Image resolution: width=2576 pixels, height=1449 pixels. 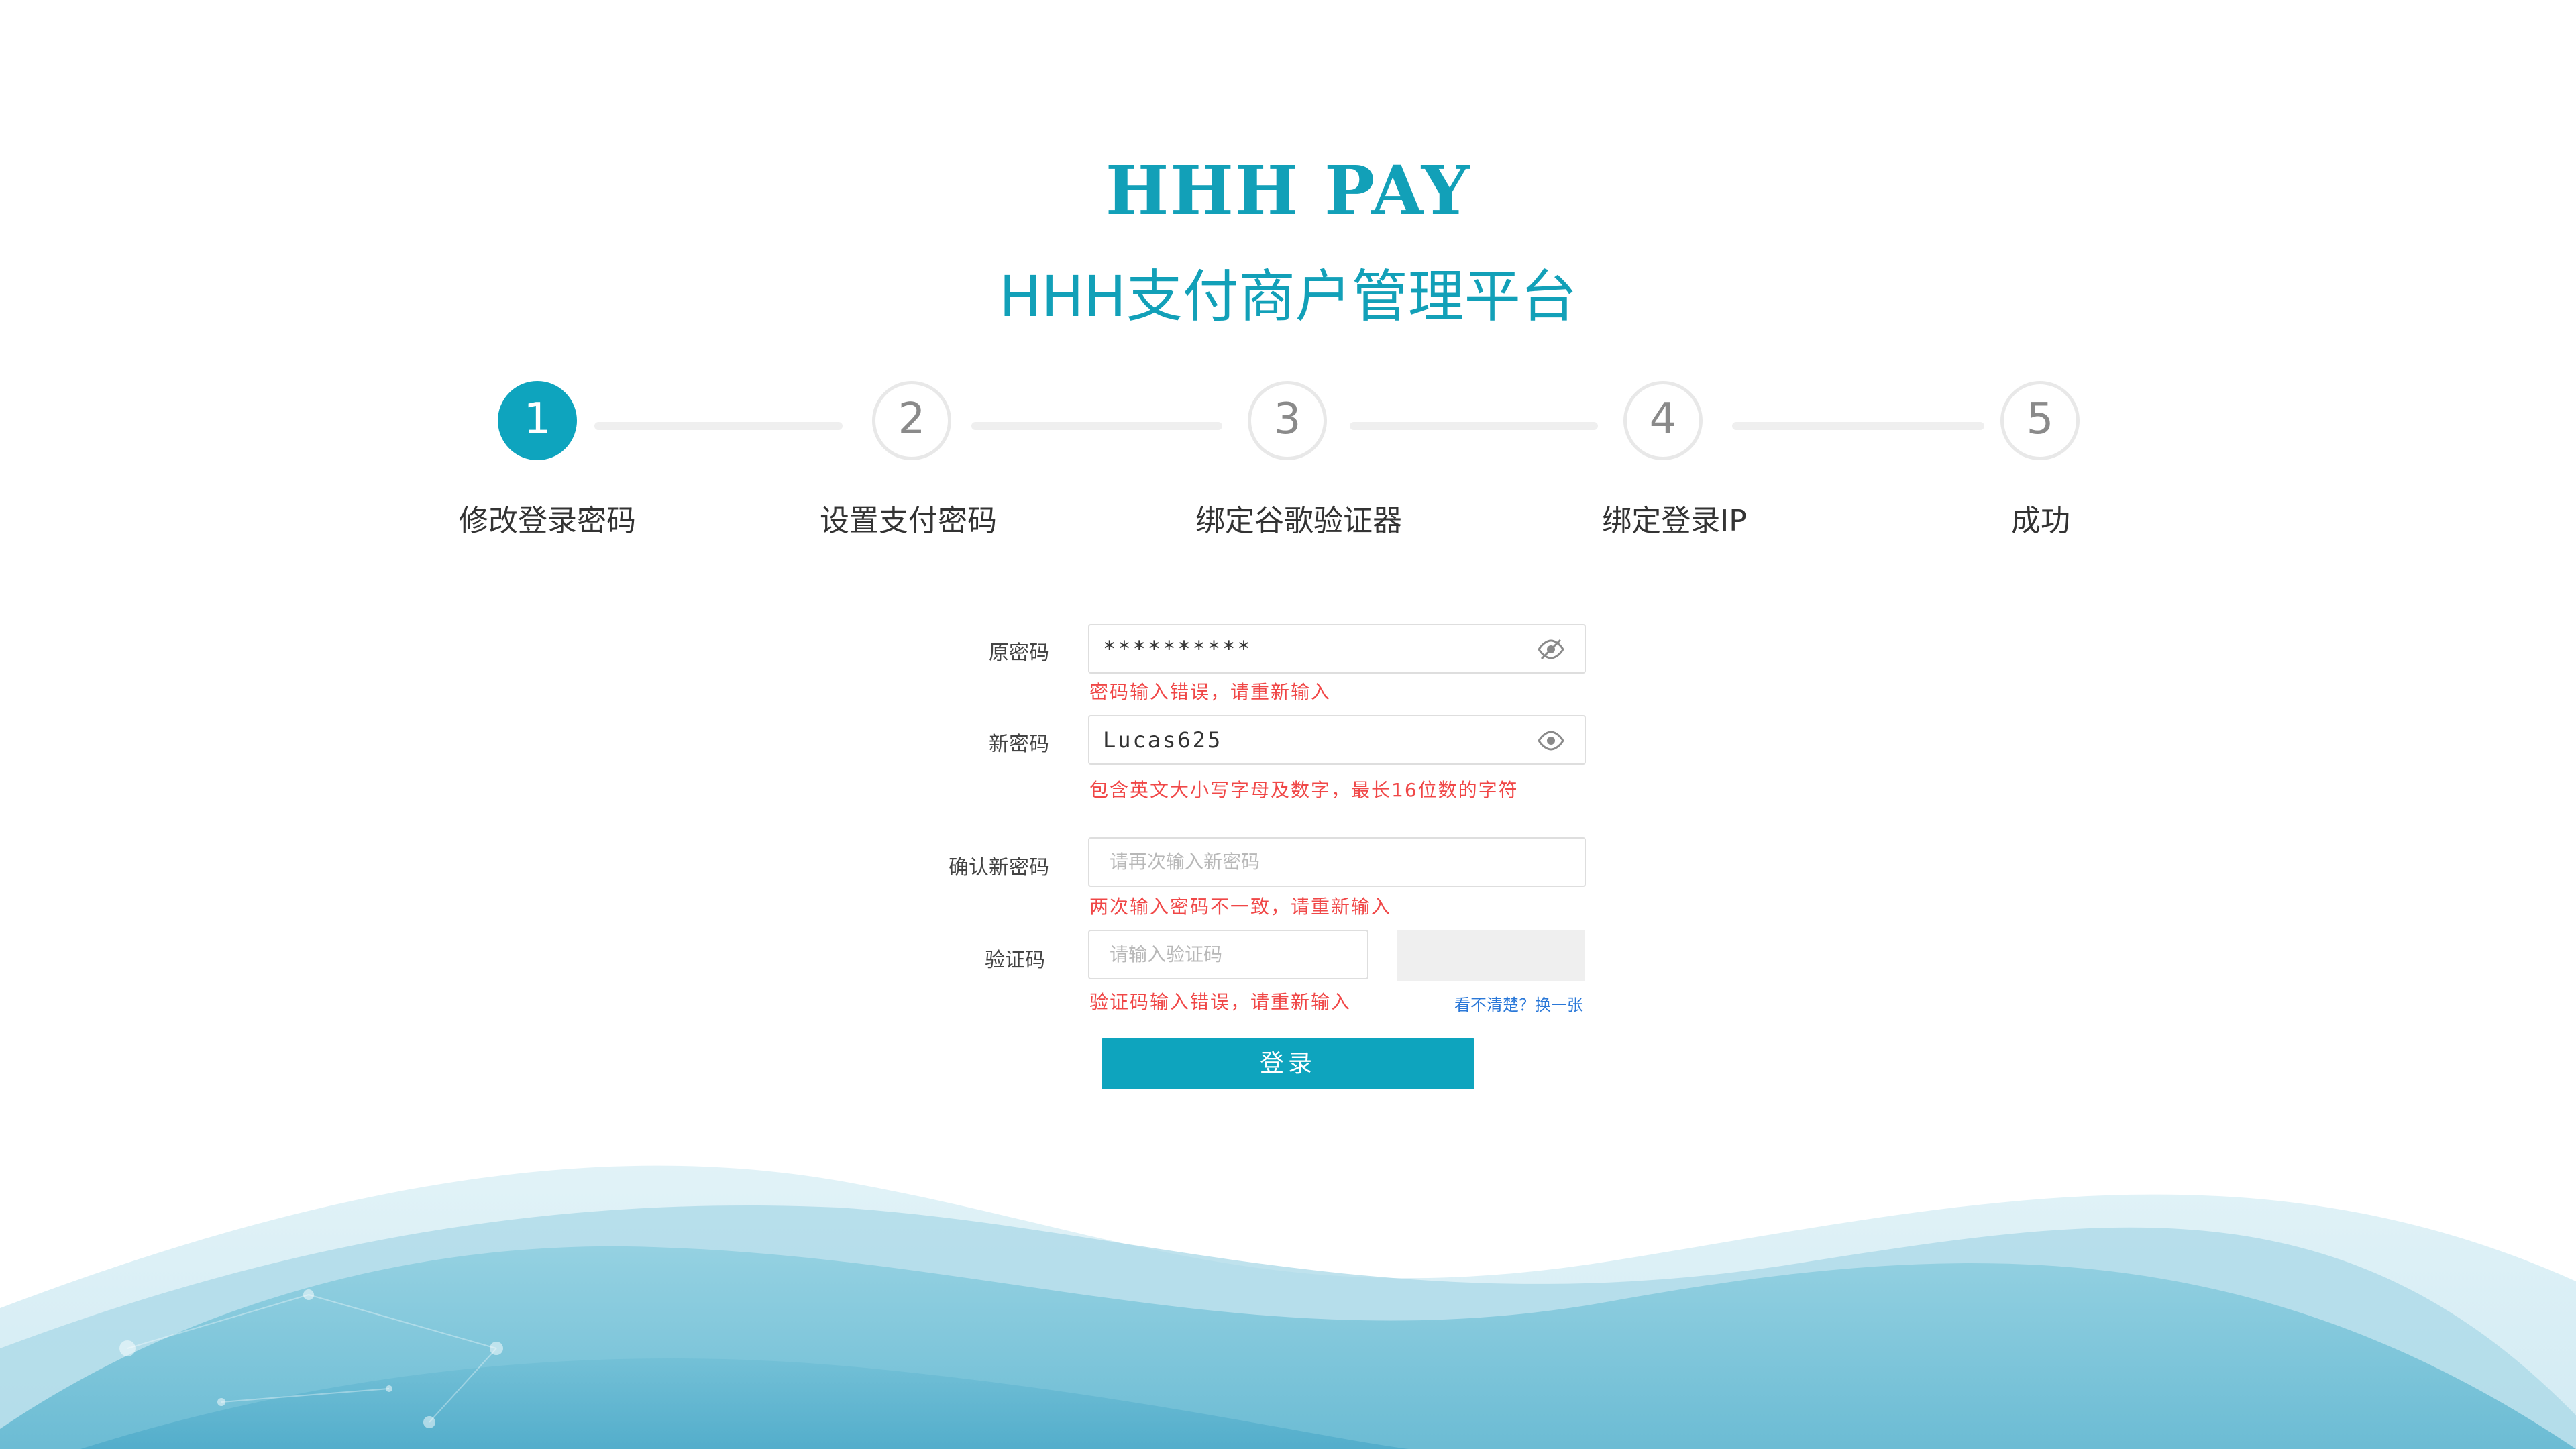 I want to click on captcha-label: 验证码, so click(x=1015, y=960).